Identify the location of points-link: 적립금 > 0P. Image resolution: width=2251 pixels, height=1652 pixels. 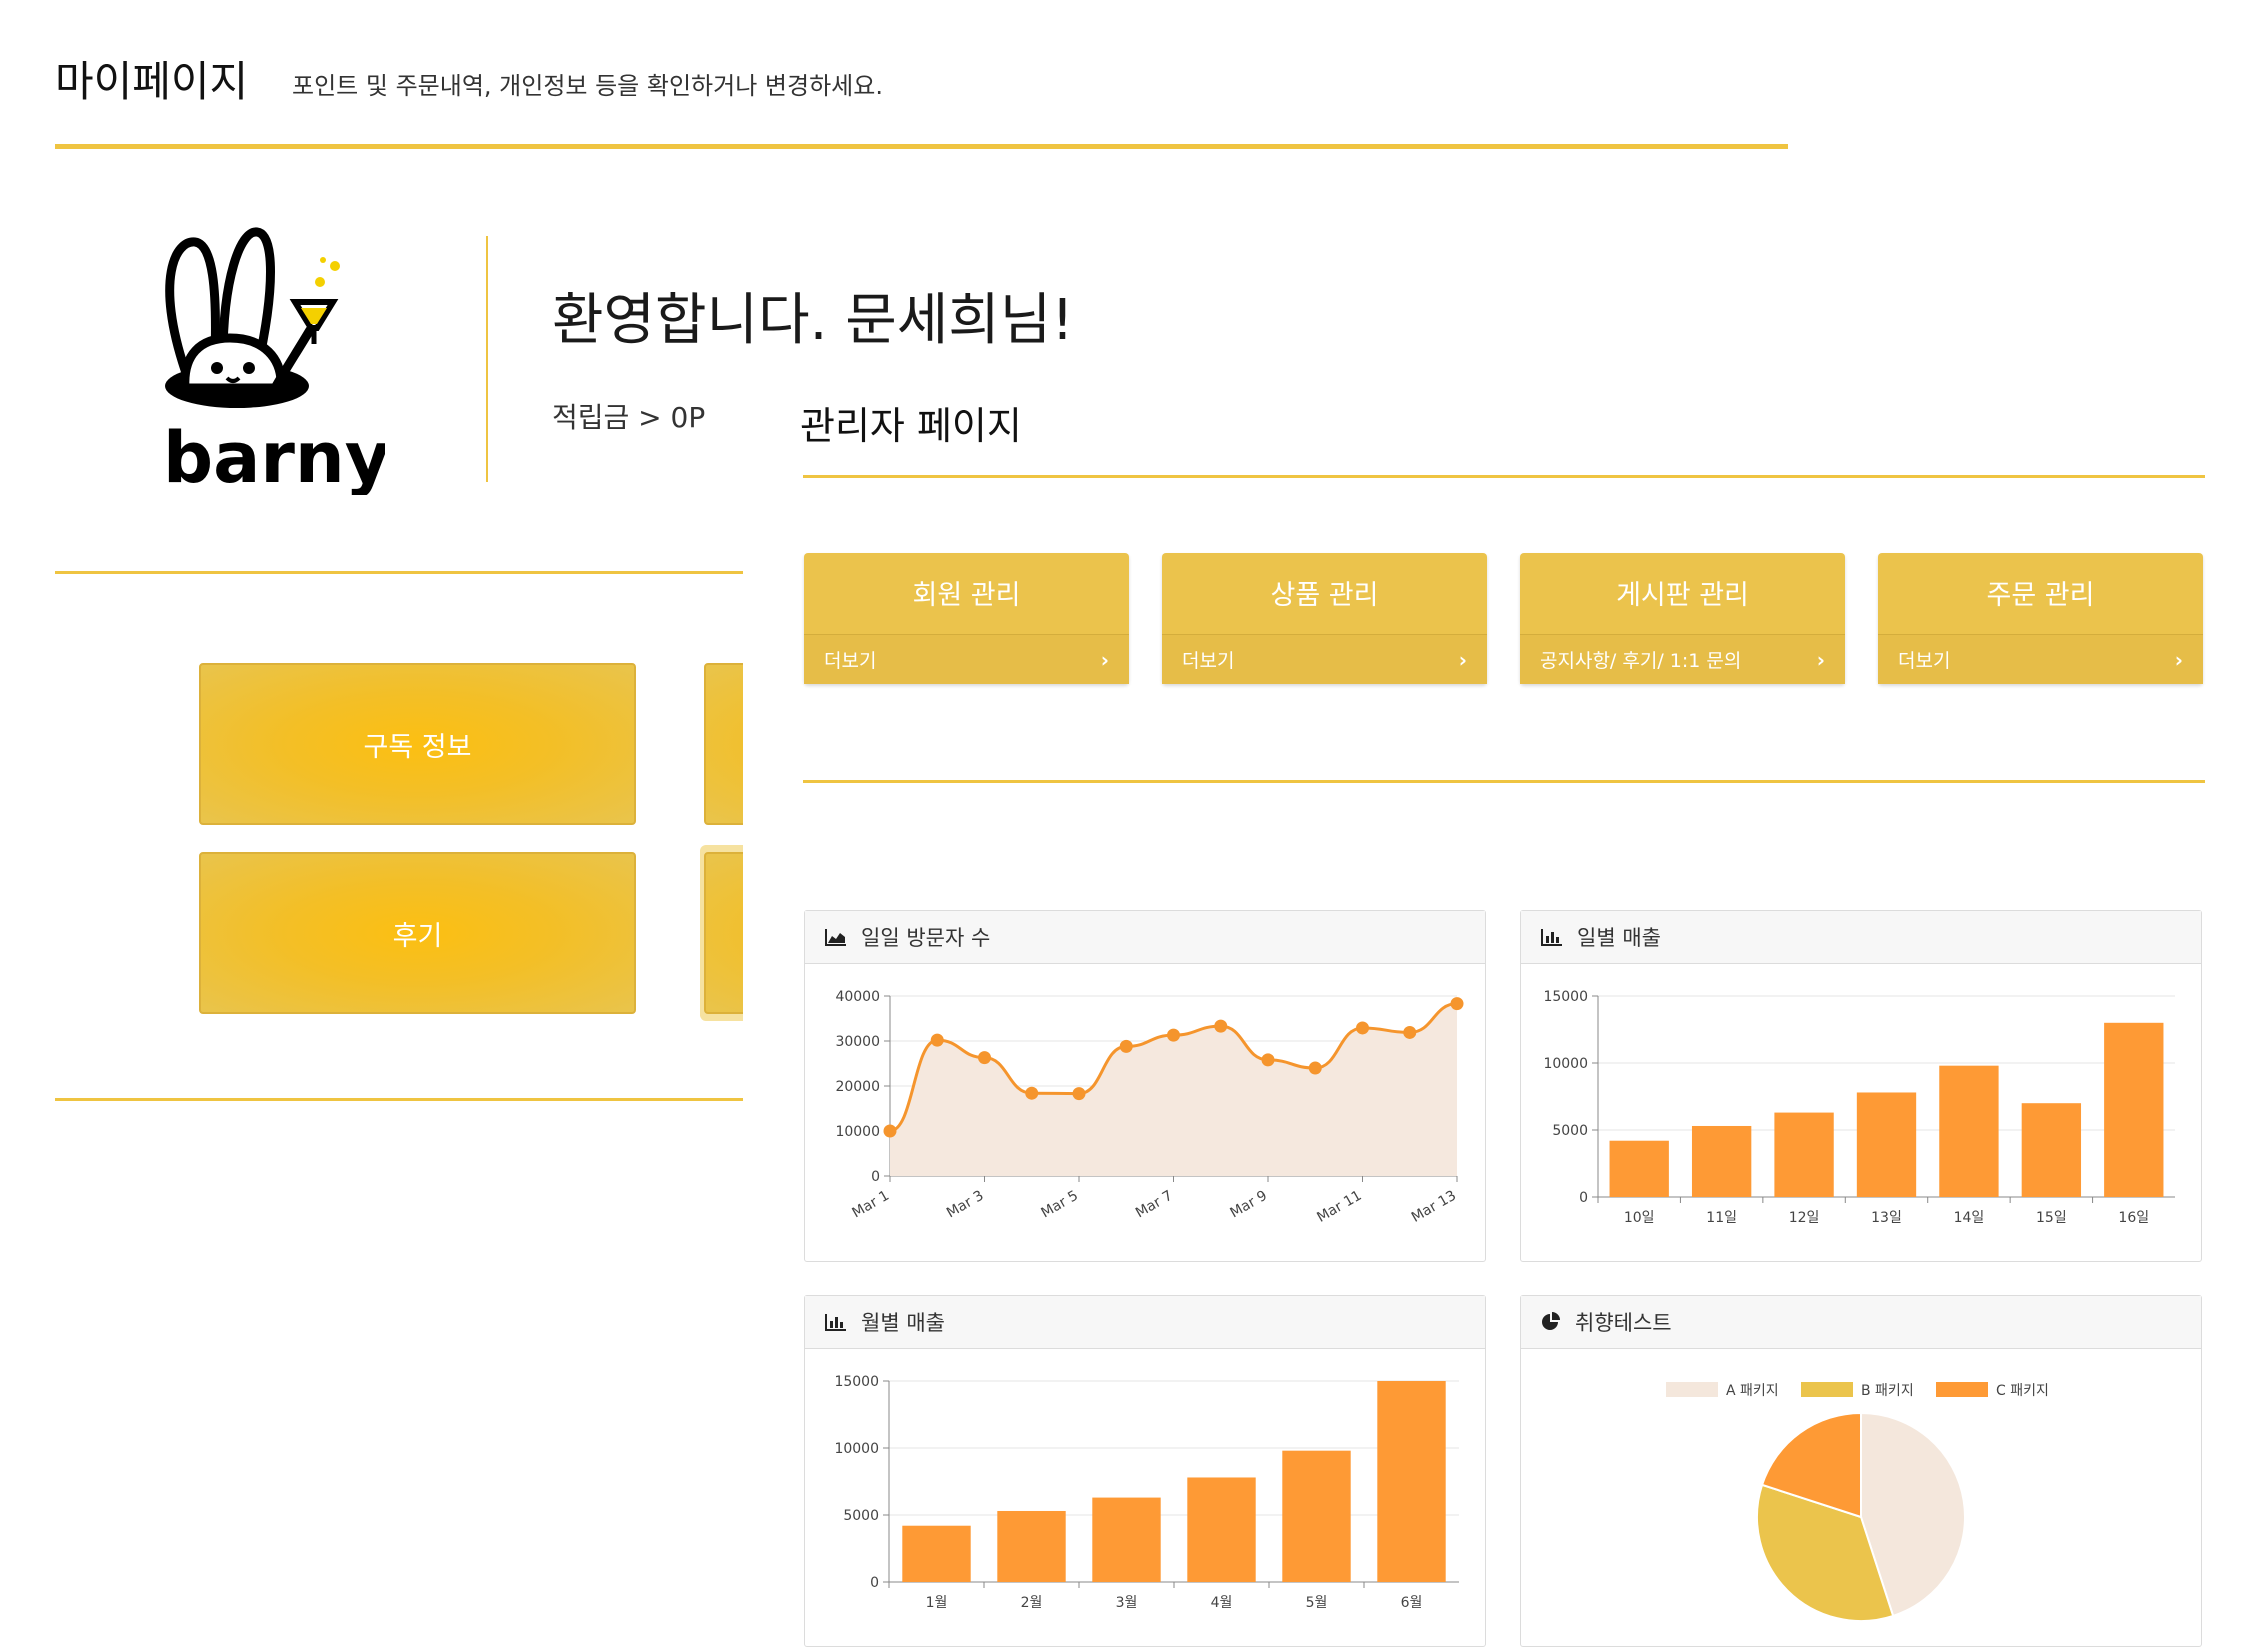
(628, 416).